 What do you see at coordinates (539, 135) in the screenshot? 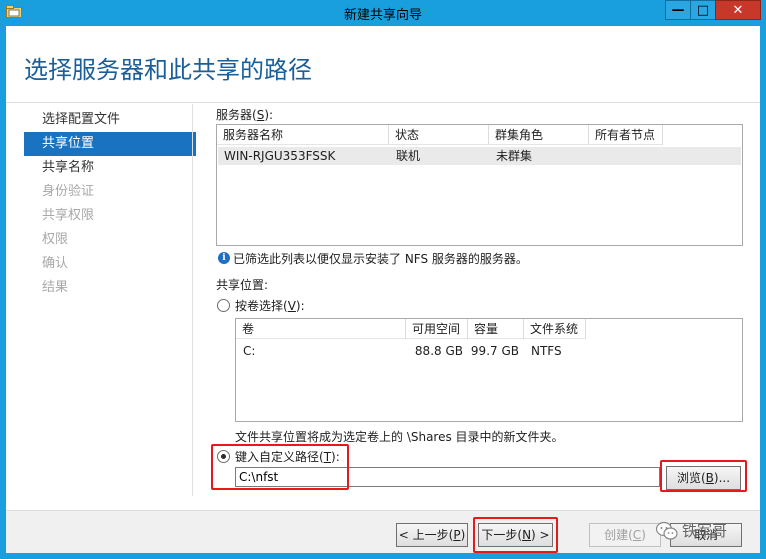
I see `column-header-cluster-role: 群集角色` at bounding box center [539, 135].